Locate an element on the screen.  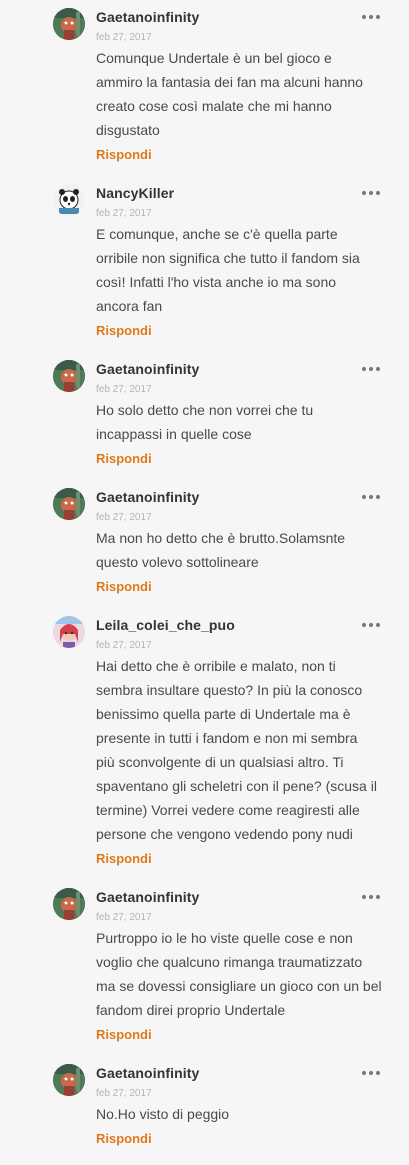
author-name: NancyKiller is located at coordinates (135, 193).